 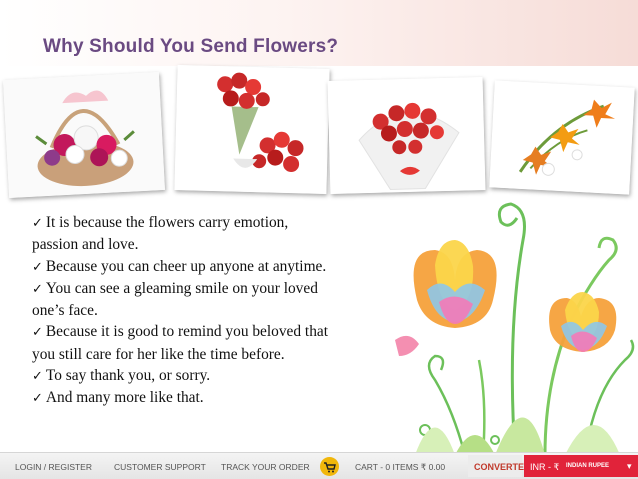 What do you see at coordinates (265, 467) in the screenshot?
I see `track-order-link: TRACK YOUR ORDER` at bounding box center [265, 467].